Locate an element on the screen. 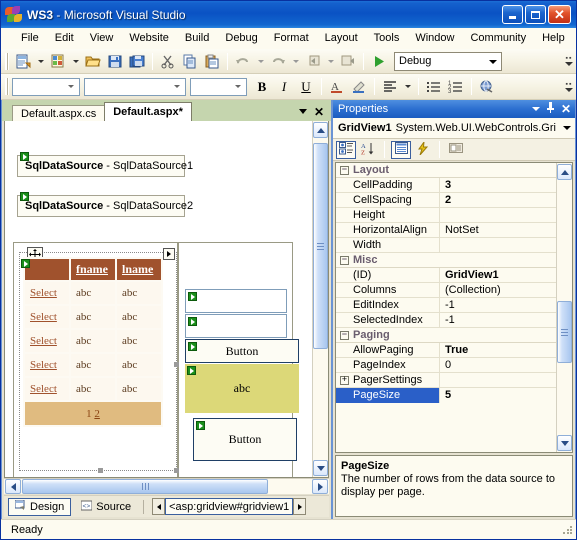 The height and width of the screenshot is (540, 577). justify-left-button is located at coordinates (390, 86).